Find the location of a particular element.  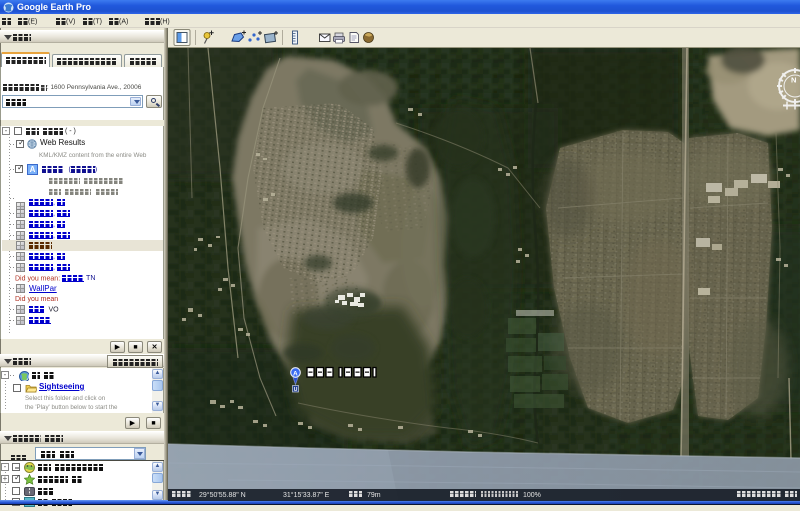

svg-text: A is located at coordinates (295, 374).